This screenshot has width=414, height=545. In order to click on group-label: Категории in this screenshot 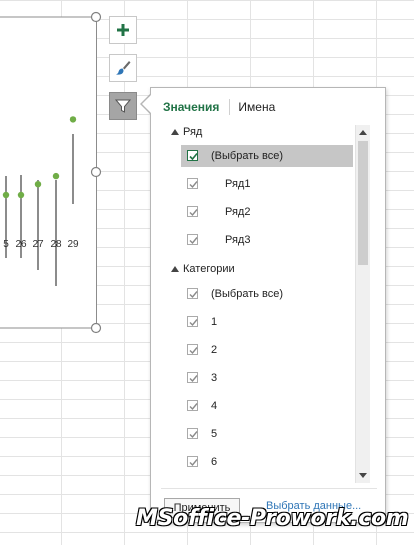, I will do `click(209, 269)`.